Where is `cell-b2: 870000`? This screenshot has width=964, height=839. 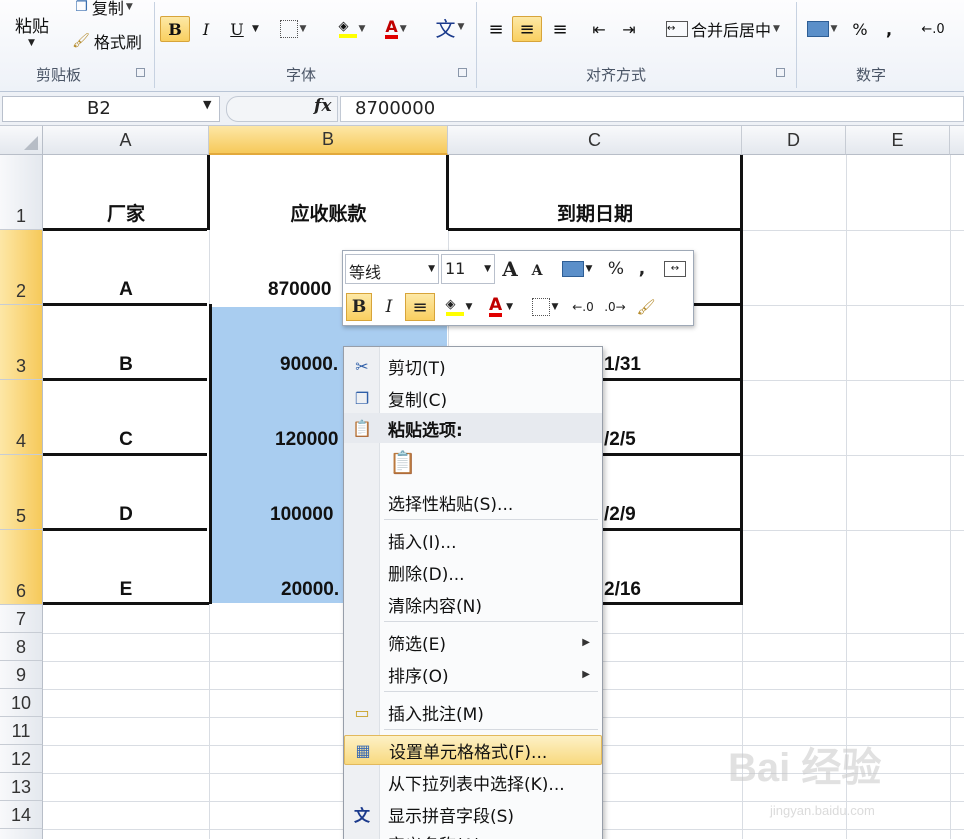 cell-b2: 870000 is located at coordinates (308, 266).